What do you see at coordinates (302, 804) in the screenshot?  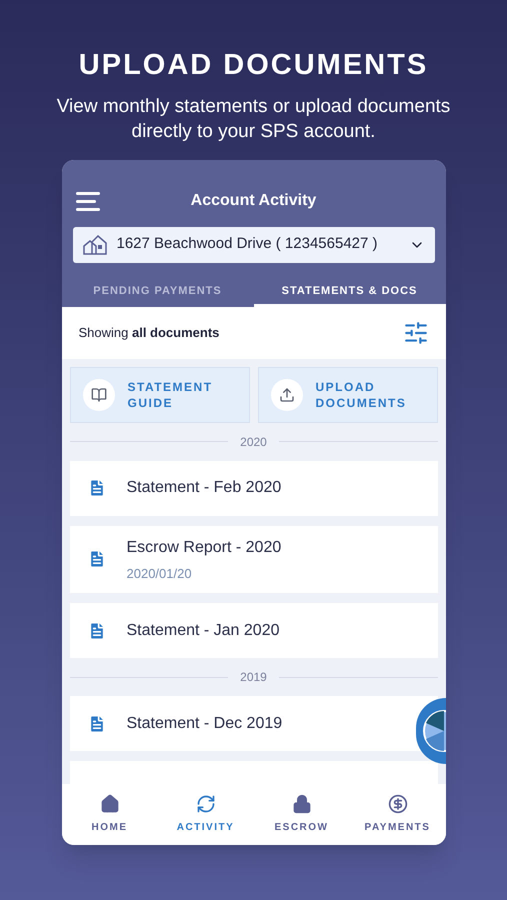 I see `lock-icon` at bounding box center [302, 804].